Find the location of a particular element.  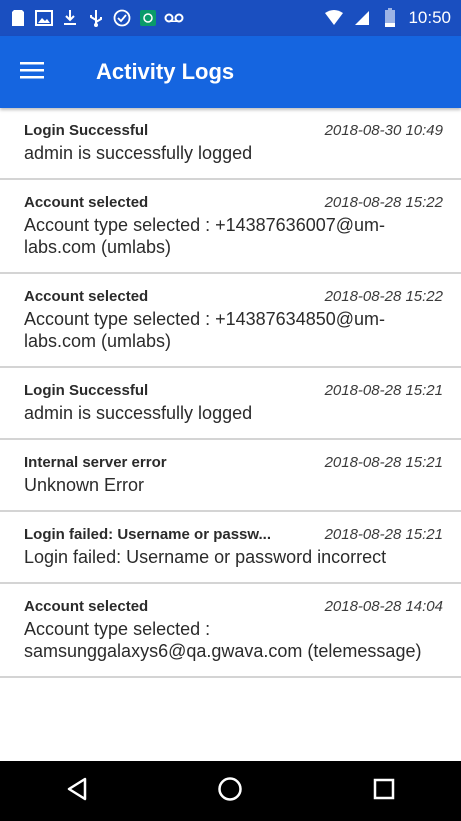

log-timestamp: 2018-08-30 10:49 is located at coordinates (383, 130).